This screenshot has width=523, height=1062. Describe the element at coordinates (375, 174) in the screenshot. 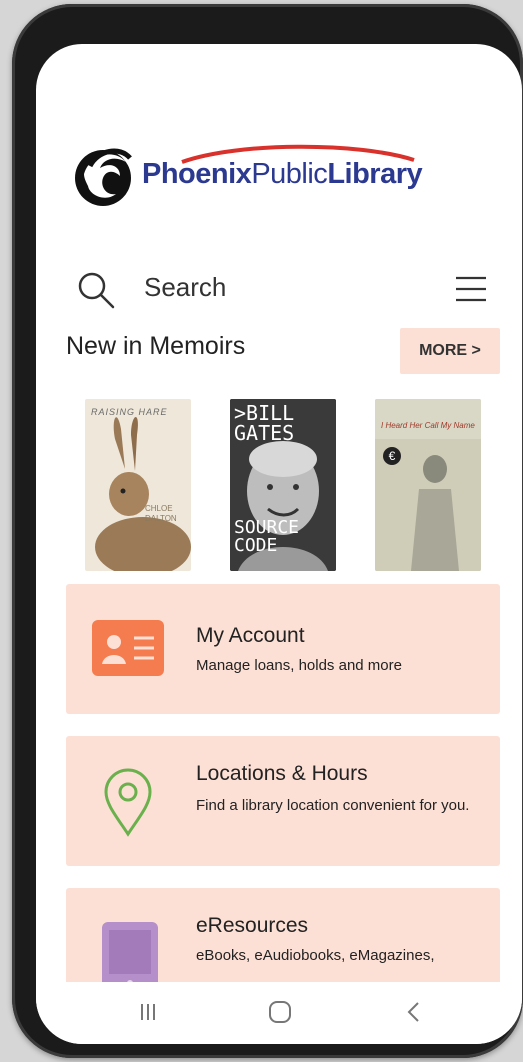

I see `logo-part-library: Library` at that location.